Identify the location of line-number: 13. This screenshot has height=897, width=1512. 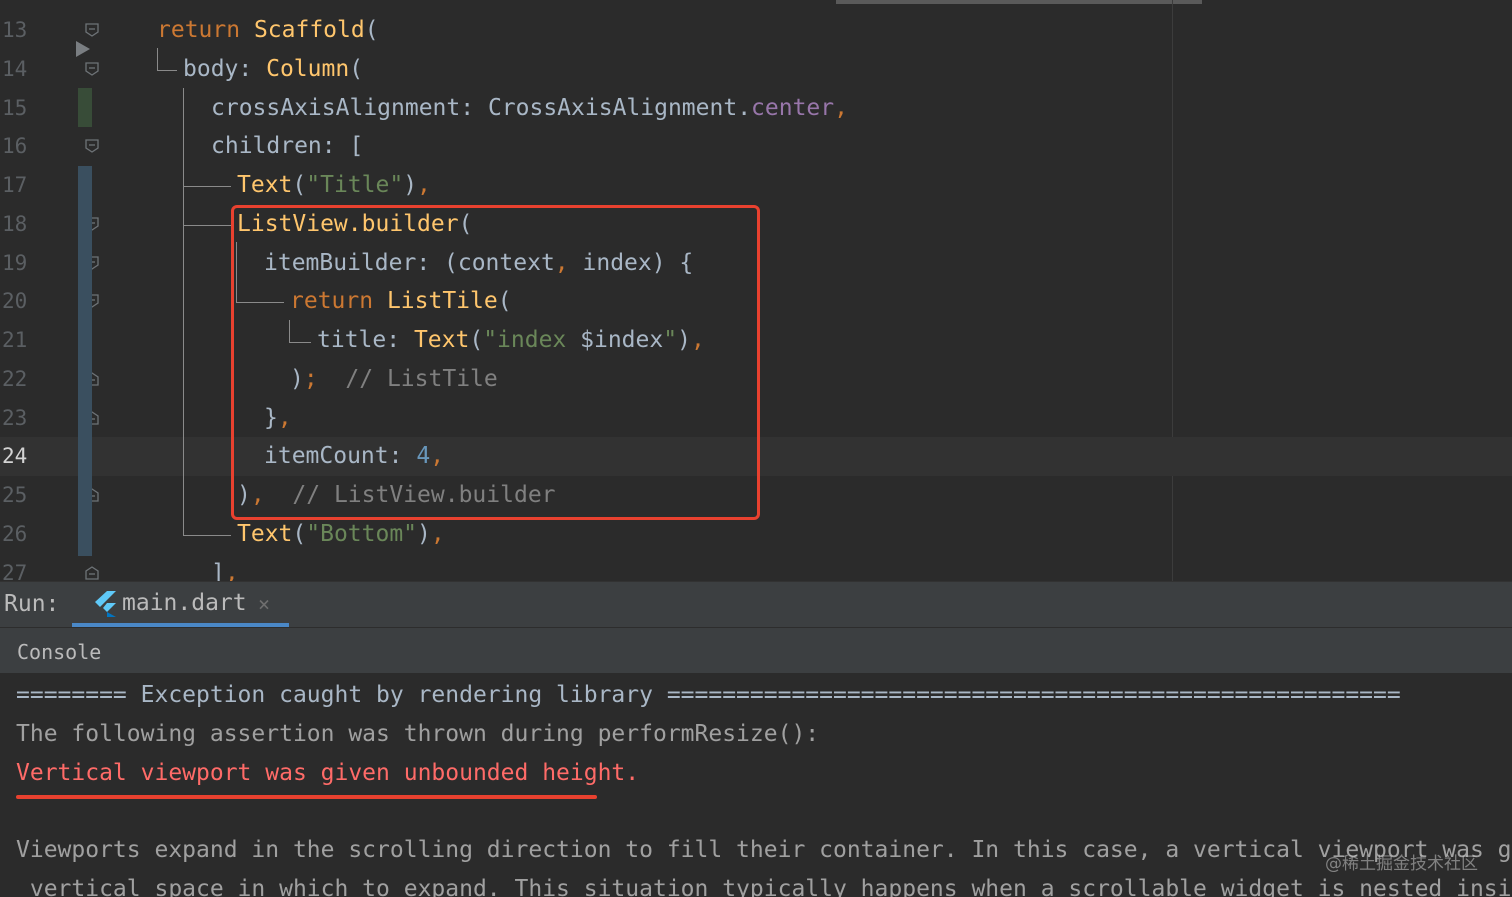
(15, 30).